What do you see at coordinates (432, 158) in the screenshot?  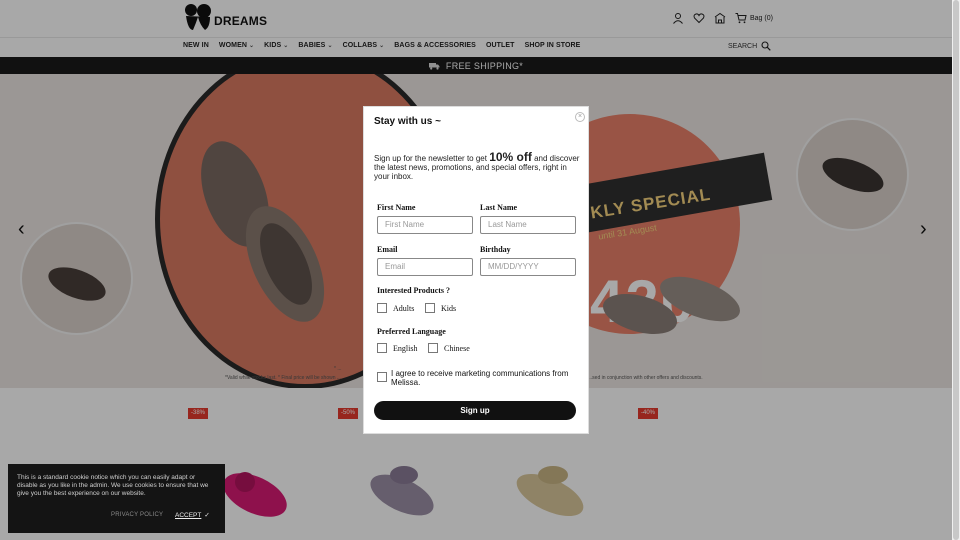 I see `desc-text: Sign up for the newsletter to get` at bounding box center [432, 158].